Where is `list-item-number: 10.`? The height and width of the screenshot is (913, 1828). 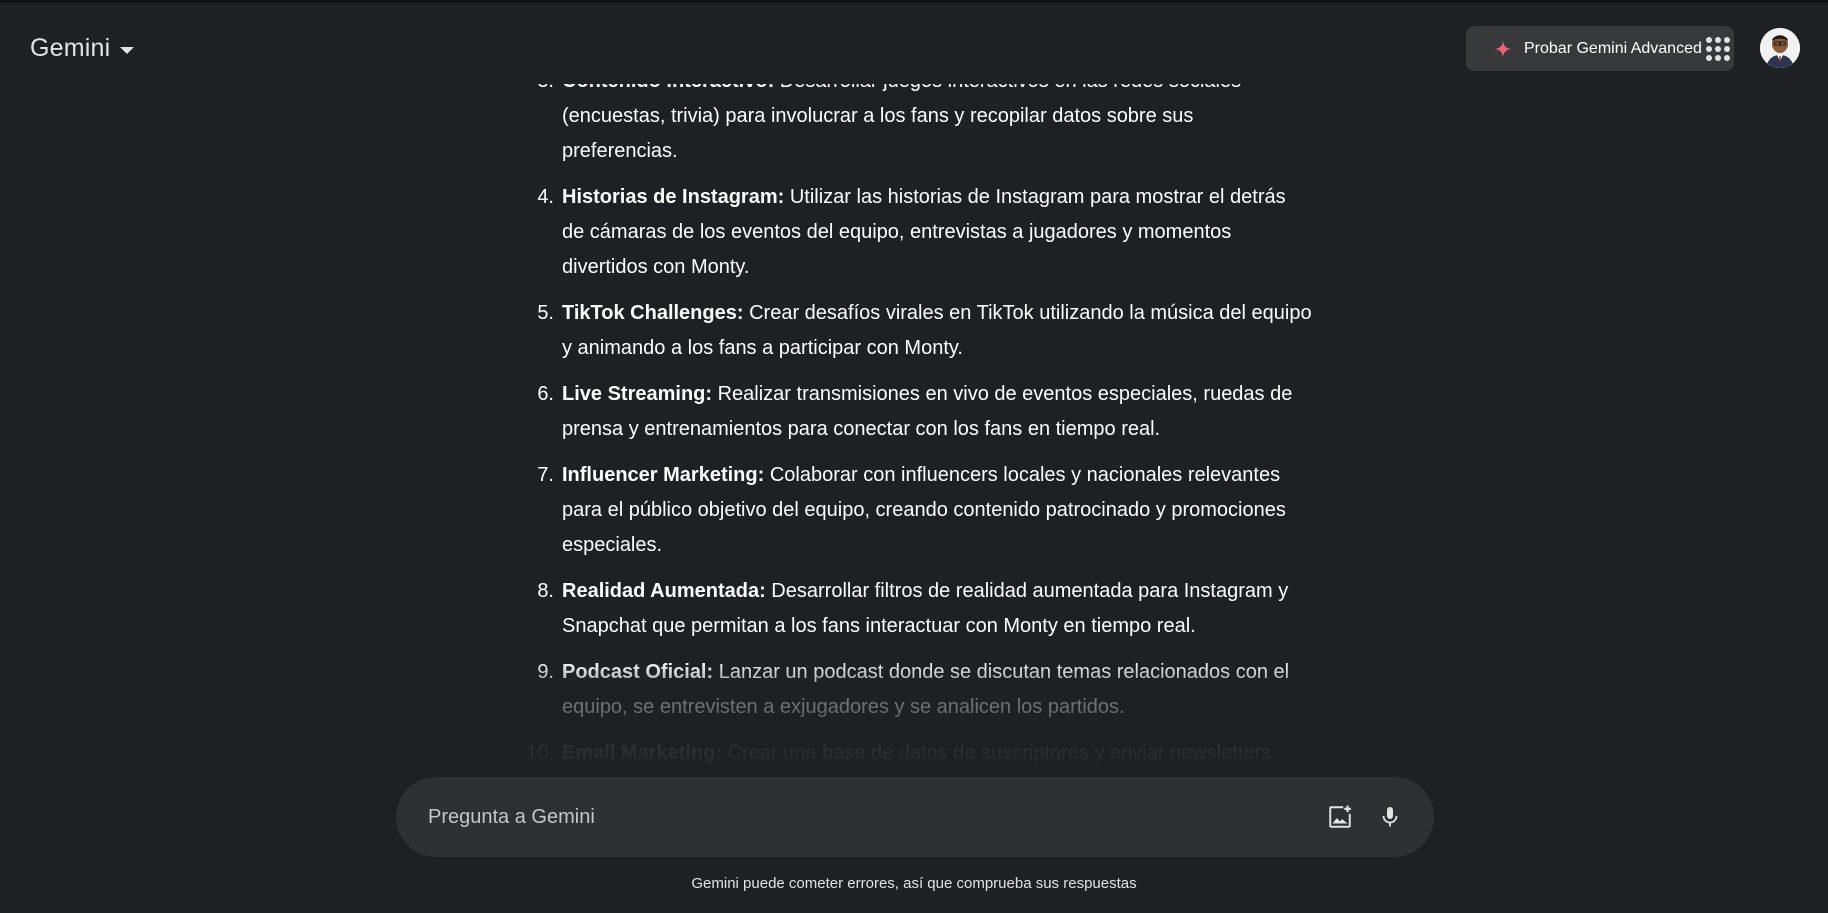 list-item-number: 10. is located at coordinates (540, 753).